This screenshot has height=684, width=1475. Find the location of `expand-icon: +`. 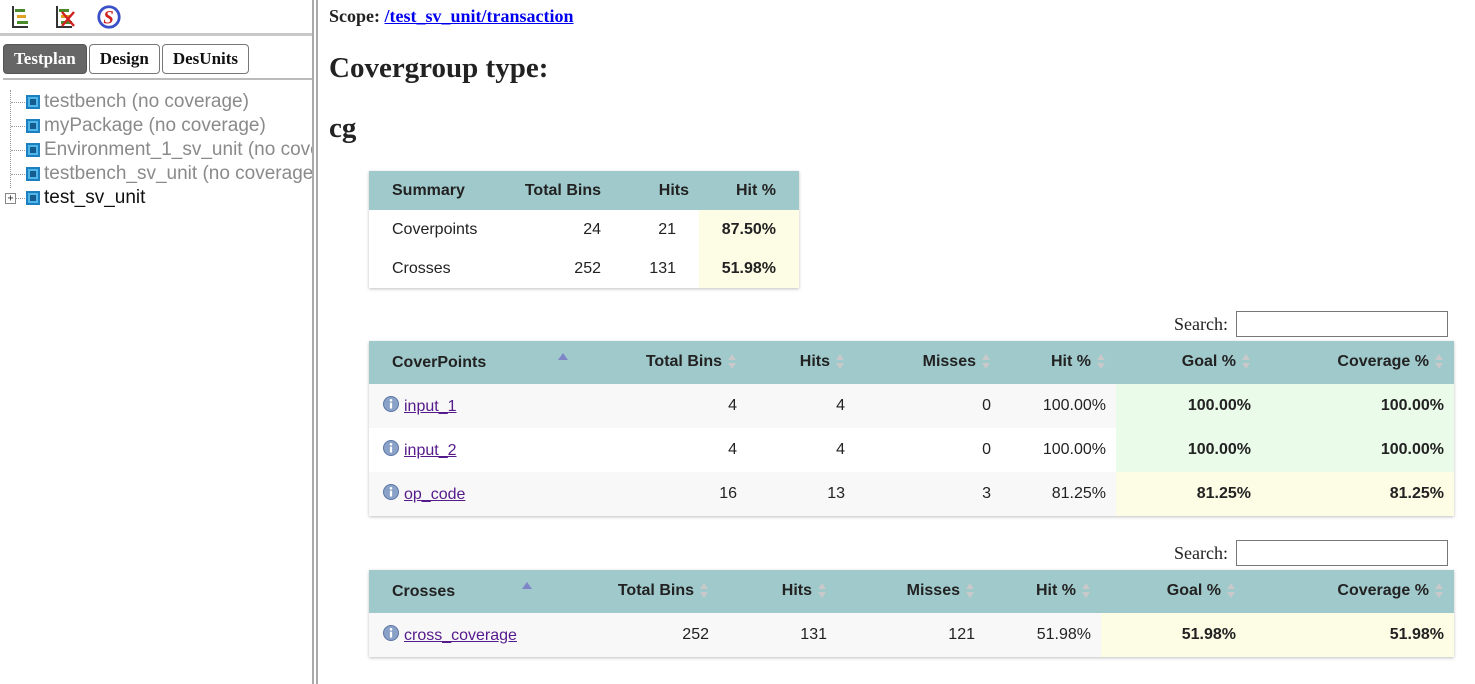

expand-icon: + is located at coordinates (10, 198).